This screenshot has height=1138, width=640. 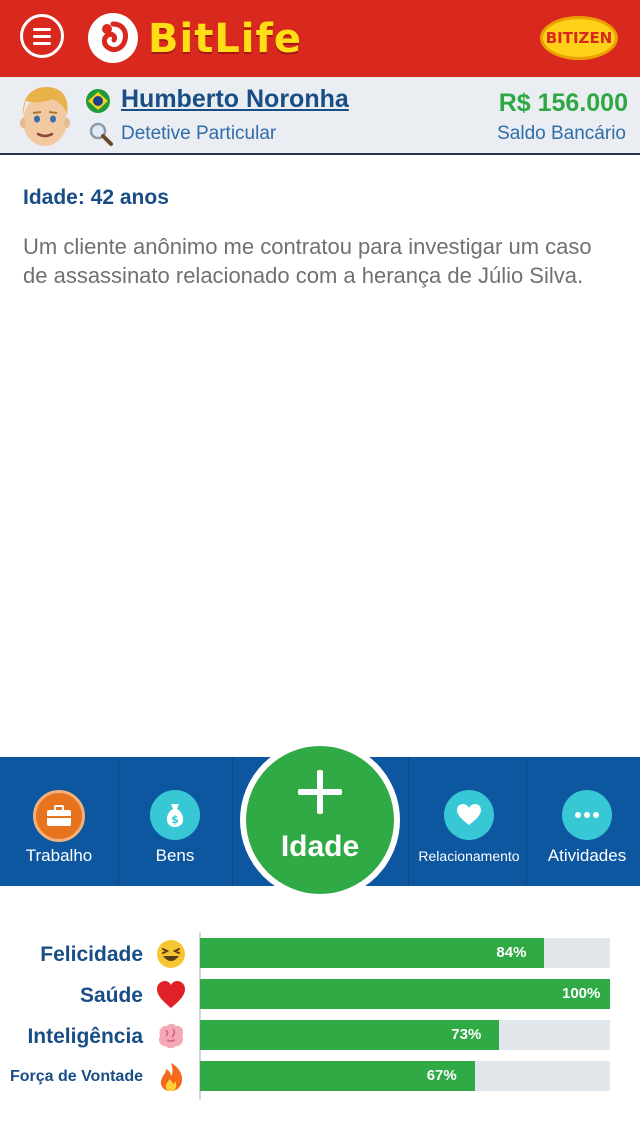 I want to click on top-bar: BitLife BITIZEN, so click(x=320, y=38).